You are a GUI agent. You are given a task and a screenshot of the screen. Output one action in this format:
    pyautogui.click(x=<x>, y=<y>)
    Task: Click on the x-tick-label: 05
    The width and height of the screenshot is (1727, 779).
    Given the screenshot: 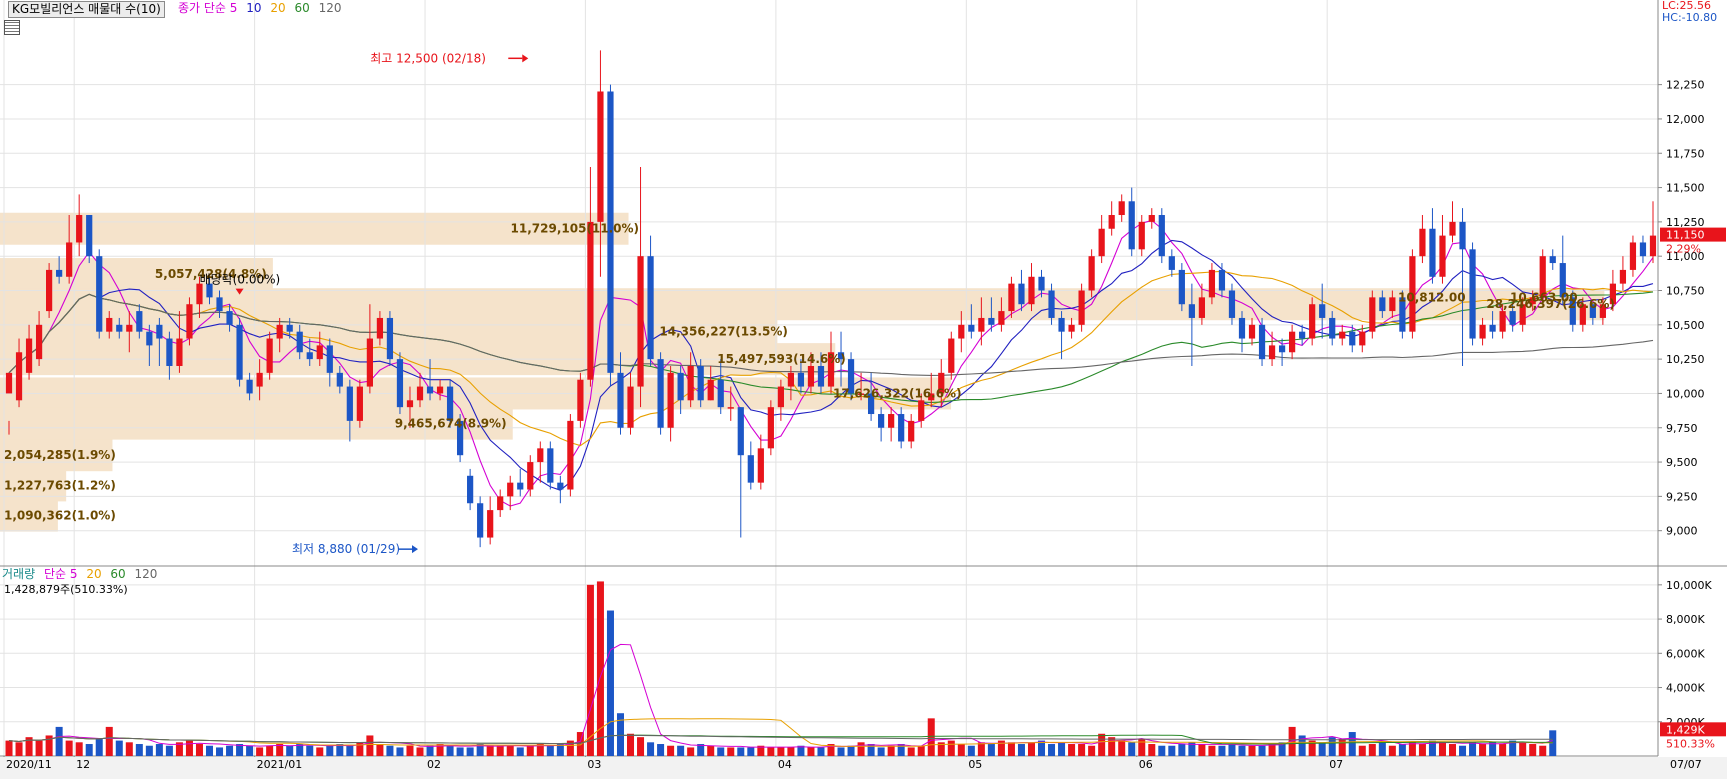 What is the action you would take?
    pyautogui.click(x=975, y=764)
    